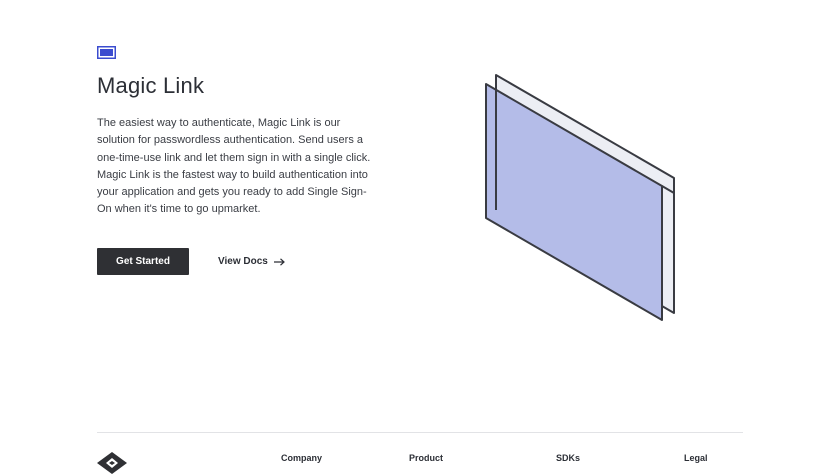 The image size is (840, 474). Describe the element at coordinates (568, 458) in the screenshot. I see `footer-heading-sdks: SDKs` at that location.